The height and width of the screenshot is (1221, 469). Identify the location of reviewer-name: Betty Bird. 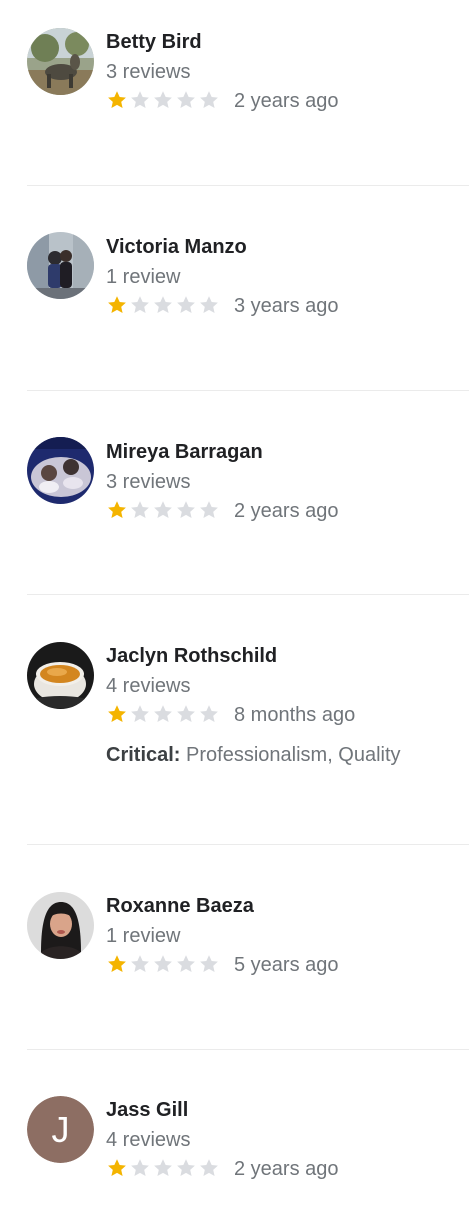
(154, 42).